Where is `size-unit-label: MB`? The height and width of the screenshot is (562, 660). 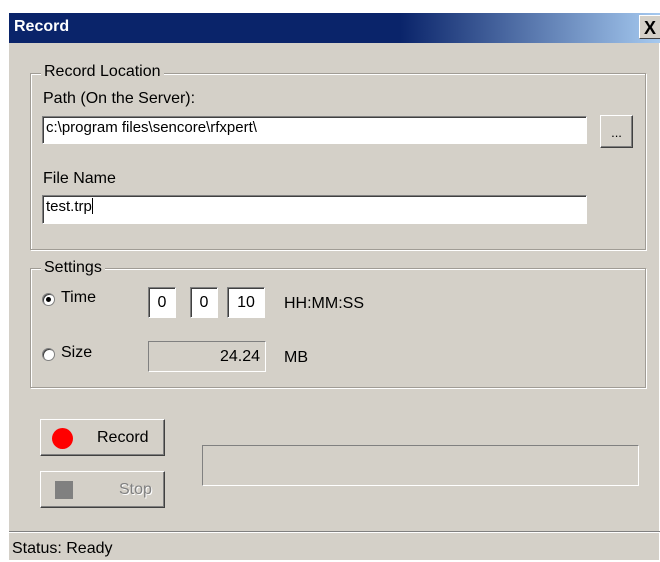 size-unit-label: MB is located at coordinates (296, 357).